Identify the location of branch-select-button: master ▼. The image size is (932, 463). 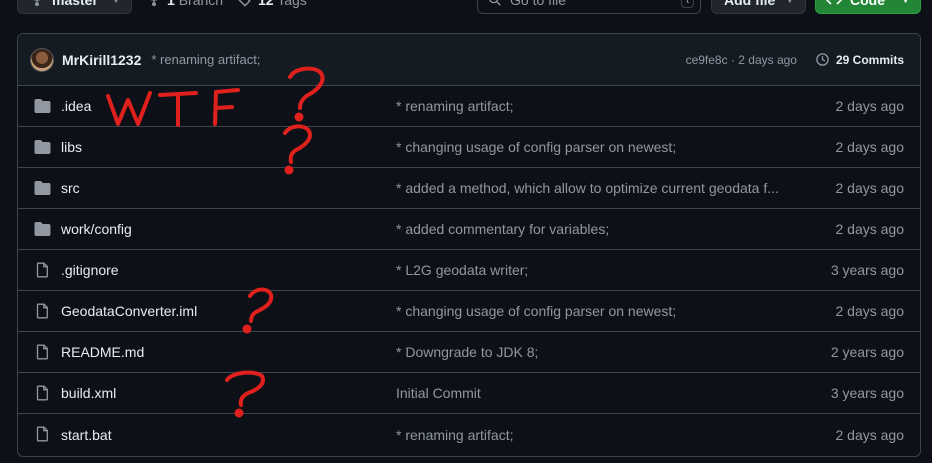
(74, 7).